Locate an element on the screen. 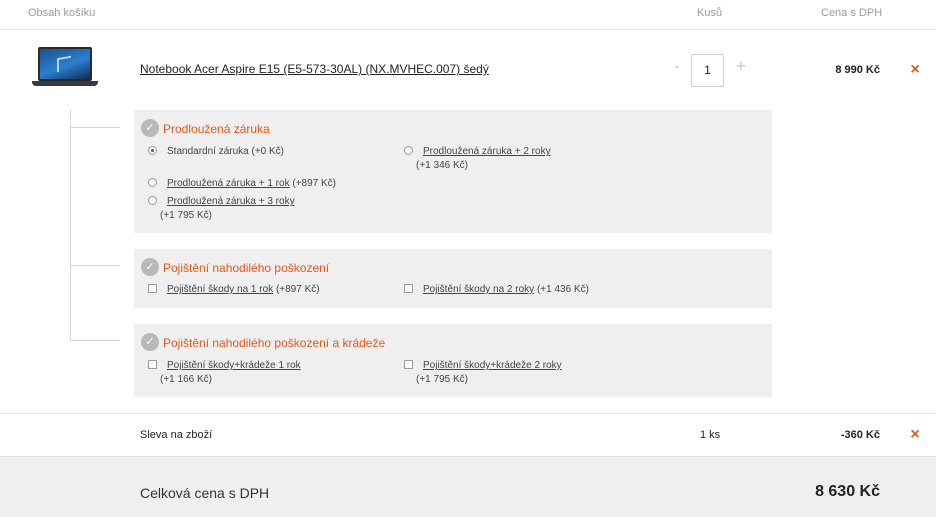  option-label: Standardní záruka is located at coordinates (208, 151).